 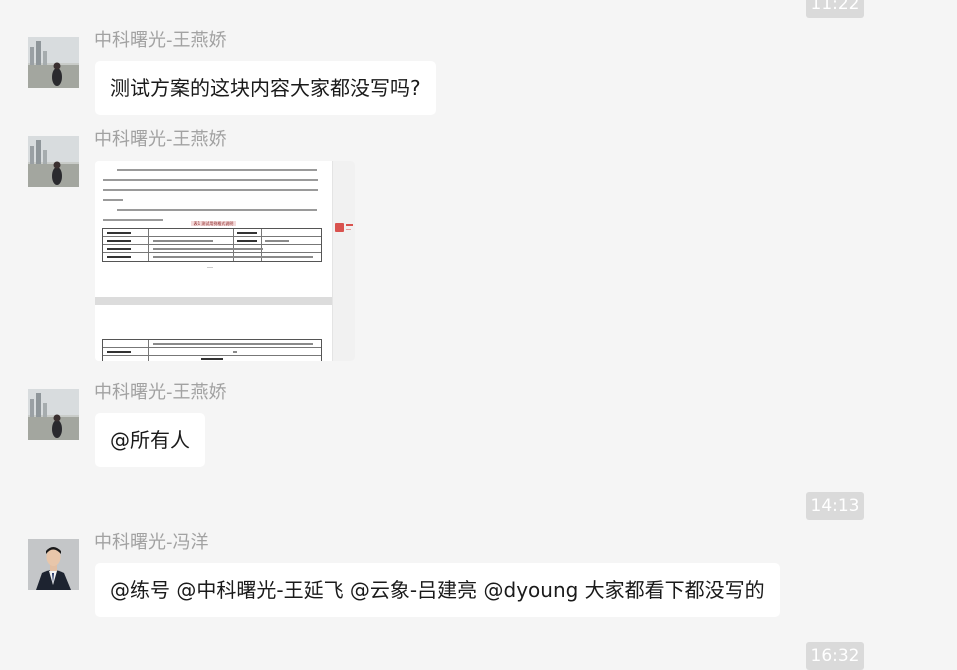 I want to click on message-bubble: @所有人, so click(x=150, y=440).